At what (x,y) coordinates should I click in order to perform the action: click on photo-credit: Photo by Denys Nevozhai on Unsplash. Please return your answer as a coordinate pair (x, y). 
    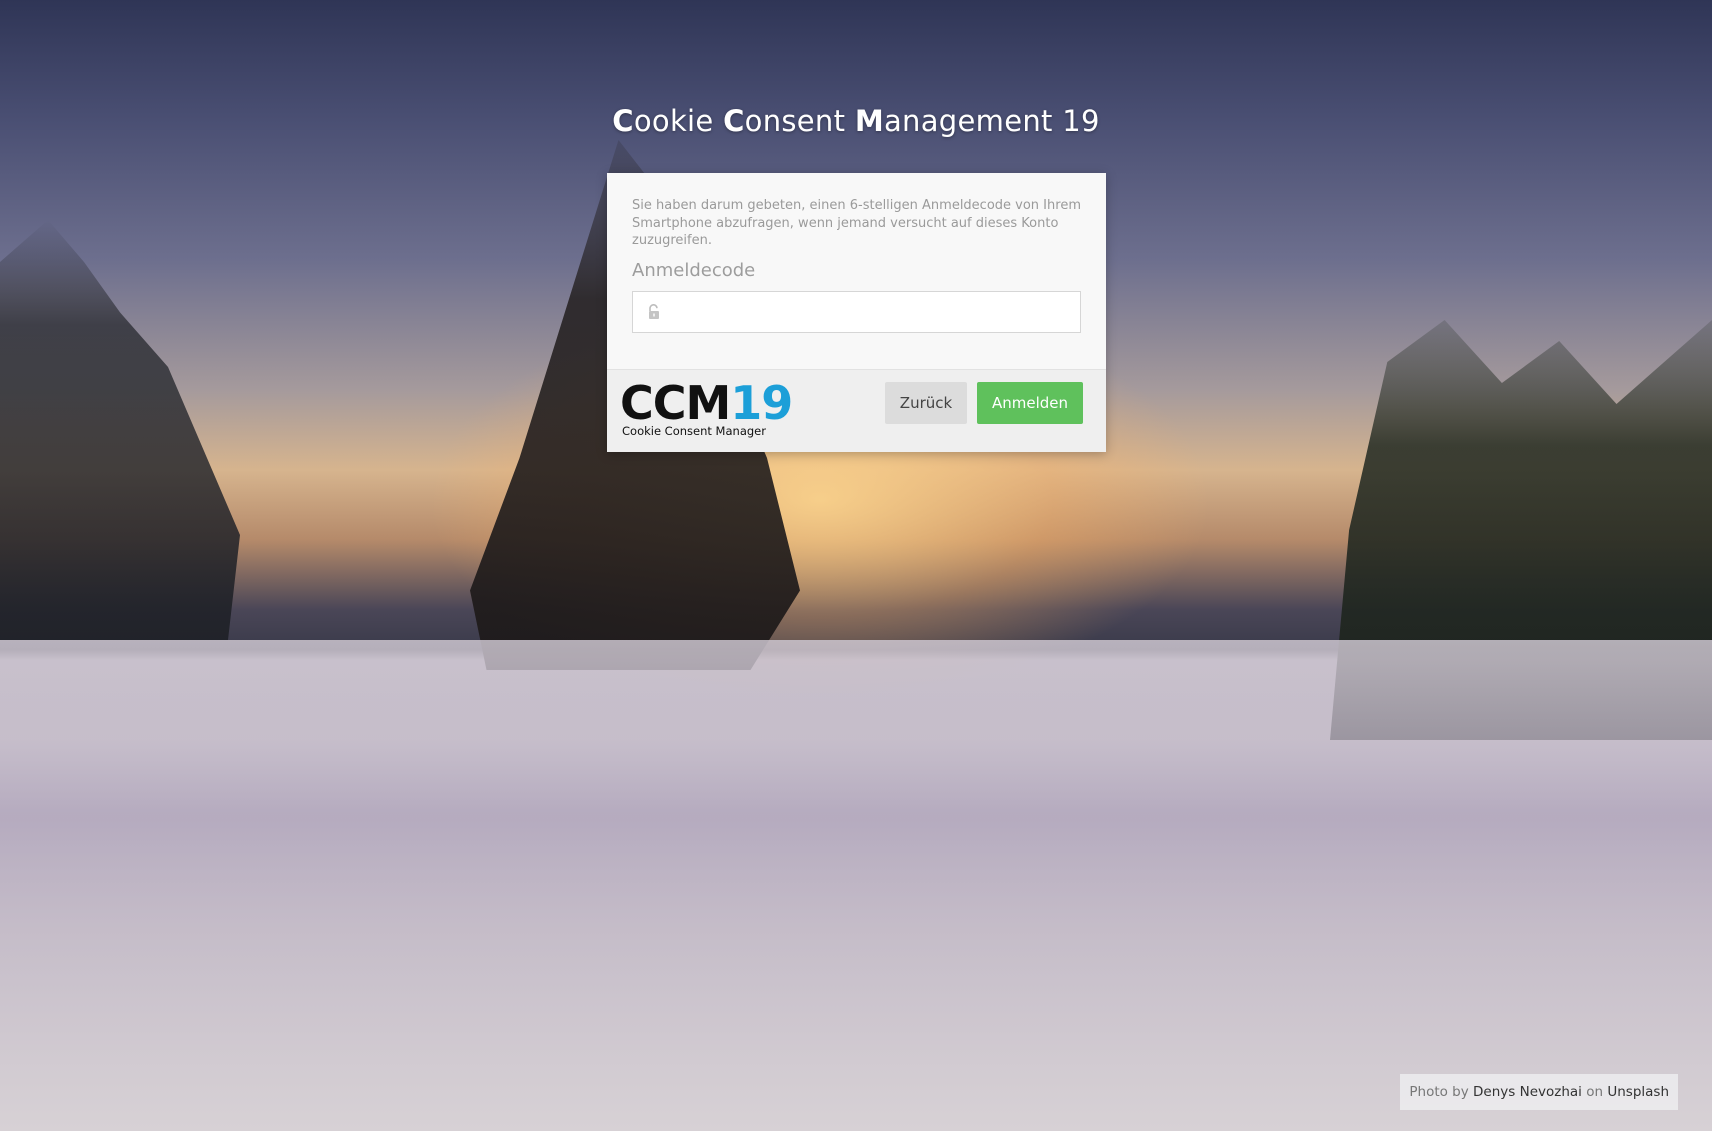
    Looking at the image, I should click on (1539, 1092).